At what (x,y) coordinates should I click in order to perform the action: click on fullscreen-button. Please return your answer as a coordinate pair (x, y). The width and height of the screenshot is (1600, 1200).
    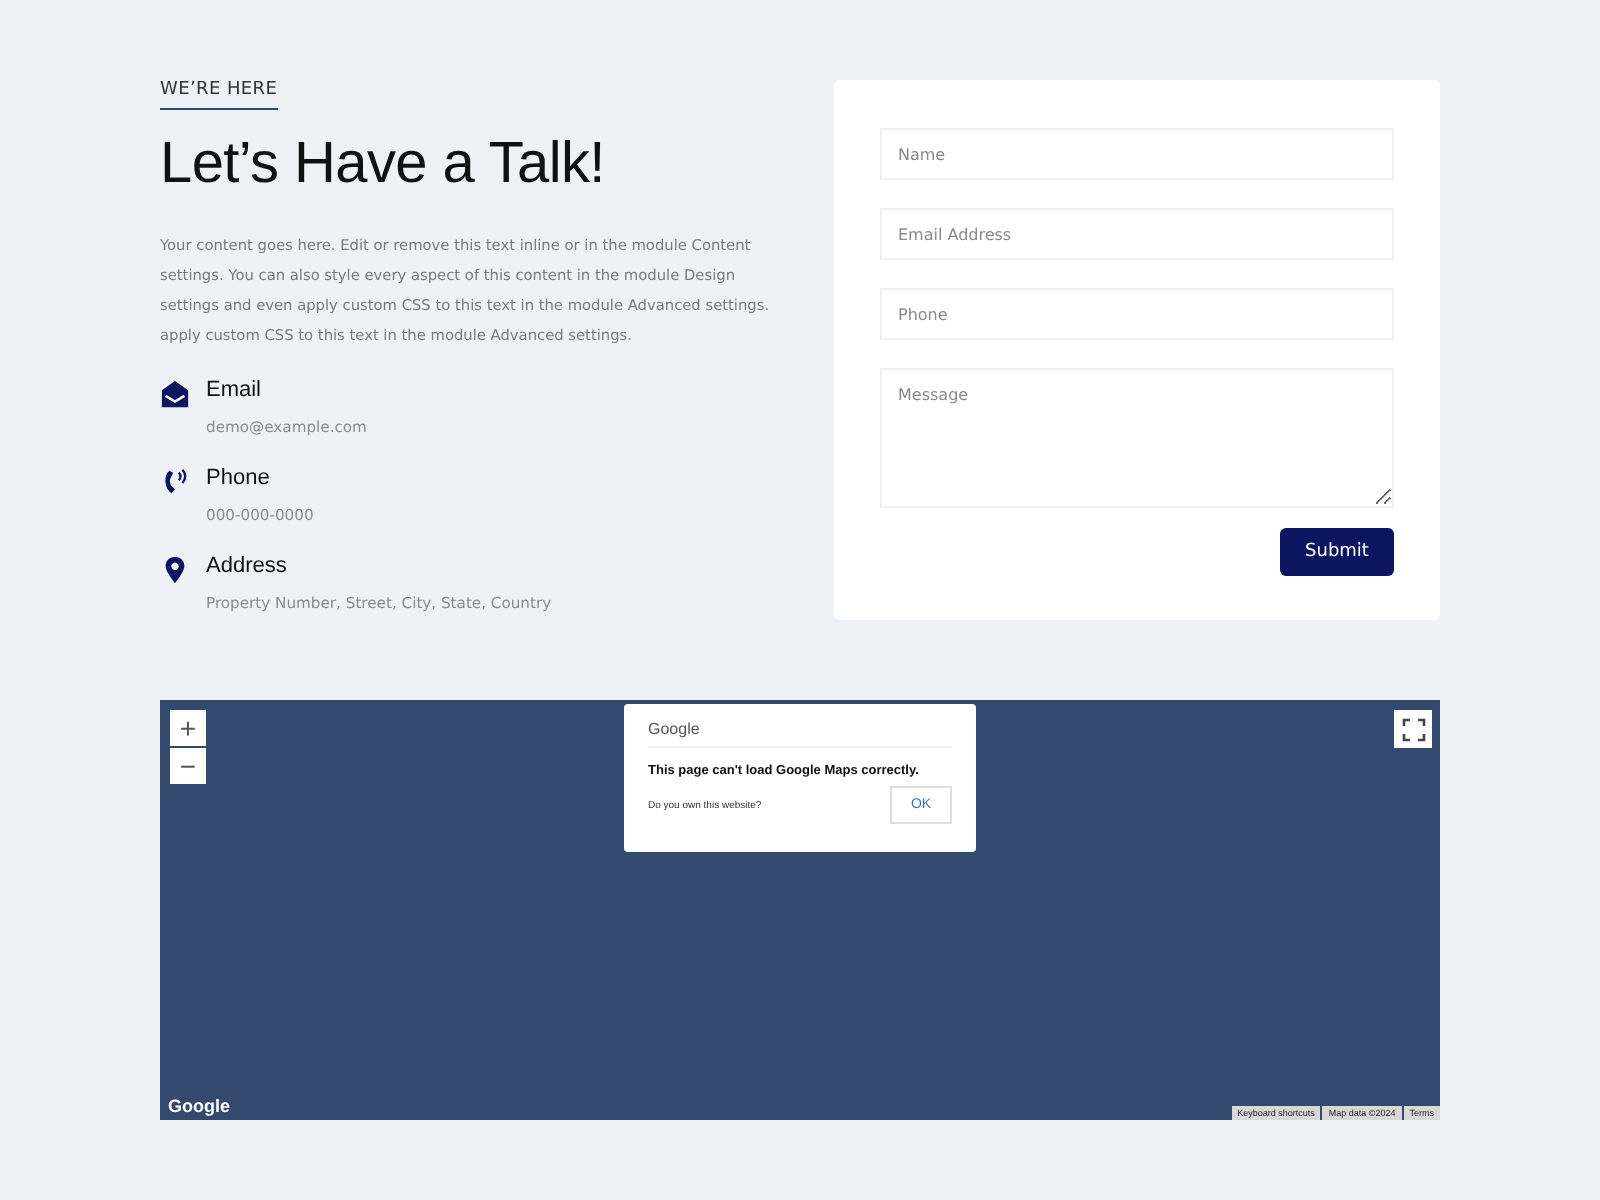
    Looking at the image, I should click on (1413, 729).